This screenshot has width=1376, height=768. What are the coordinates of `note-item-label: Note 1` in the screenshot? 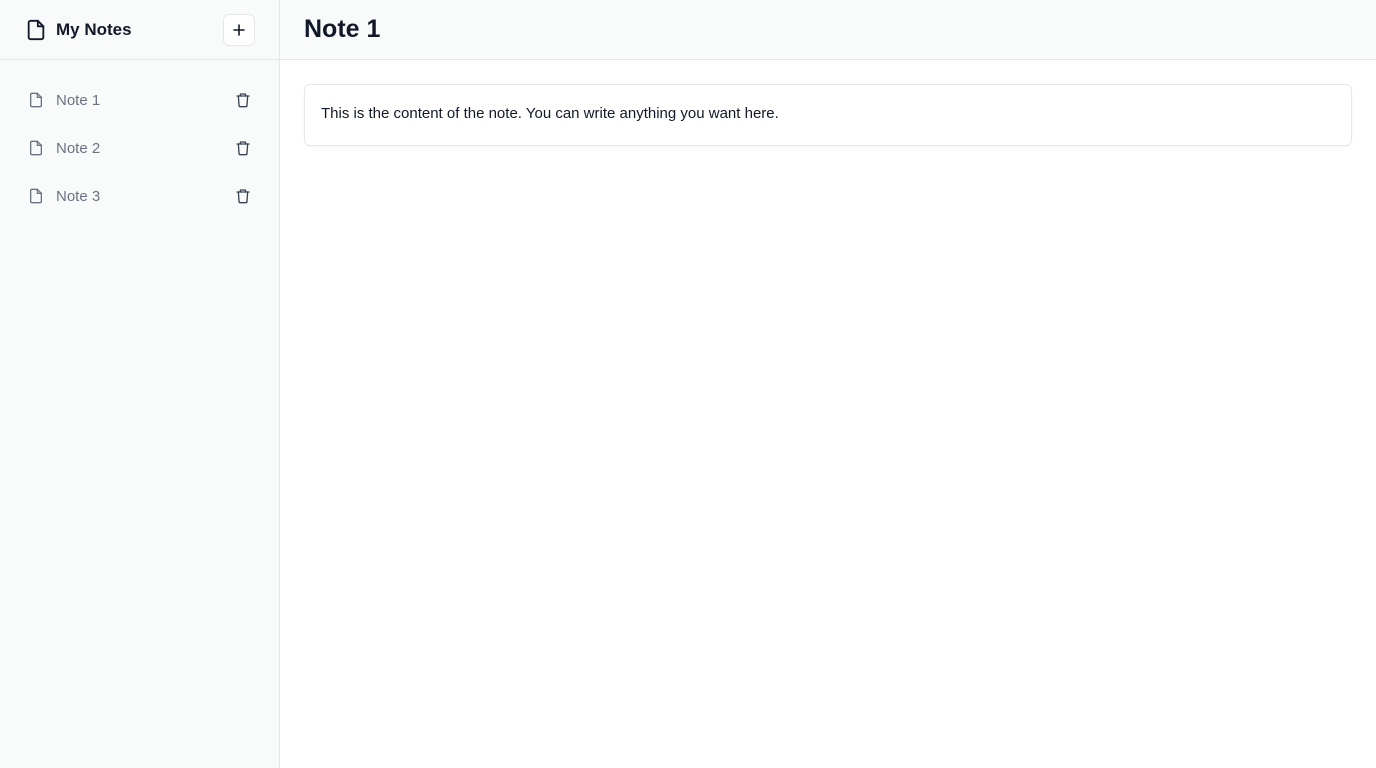 It's located at (78, 100).